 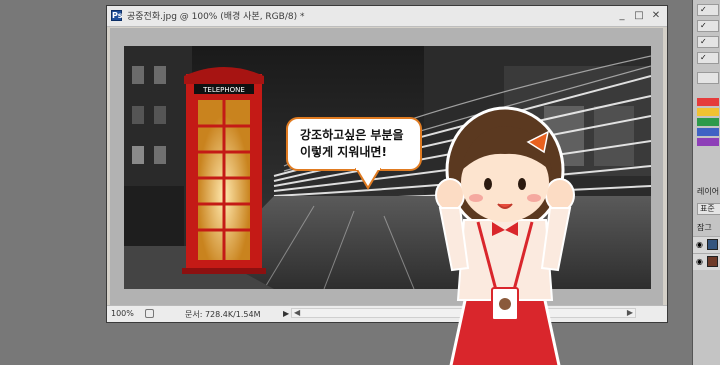 I want to click on maximize-icon: □, so click(x=639, y=15).